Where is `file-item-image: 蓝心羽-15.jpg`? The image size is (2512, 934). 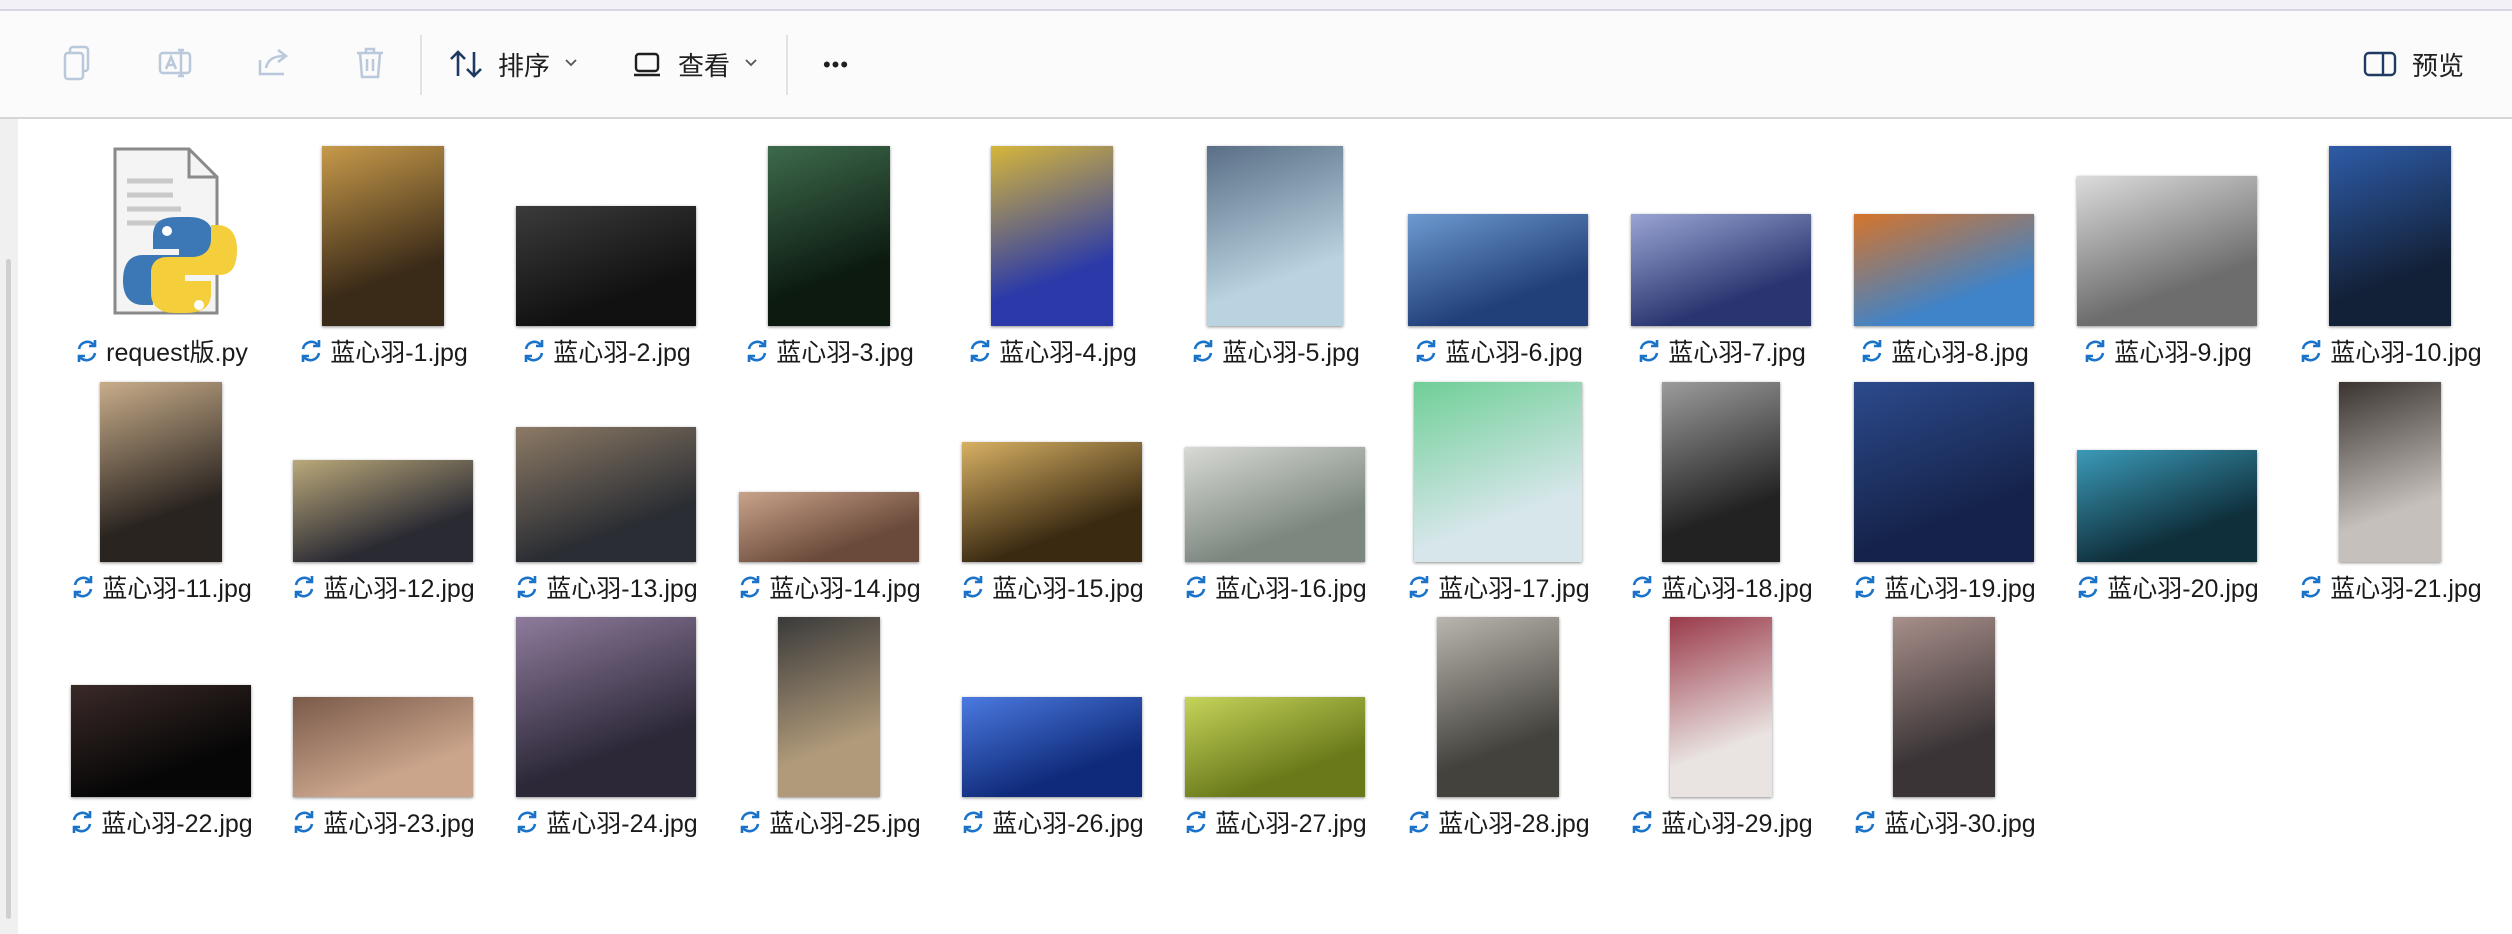 file-item-image: 蓝心羽-15.jpg is located at coordinates (1052, 492).